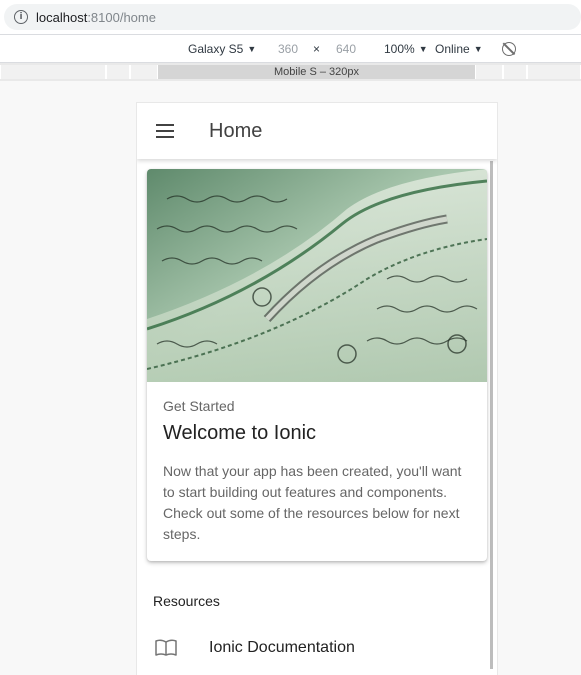 Image resolution: width=581 pixels, height=675 pixels. Describe the element at coordinates (509, 49) in the screenshot. I see `rotate-icon` at that location.